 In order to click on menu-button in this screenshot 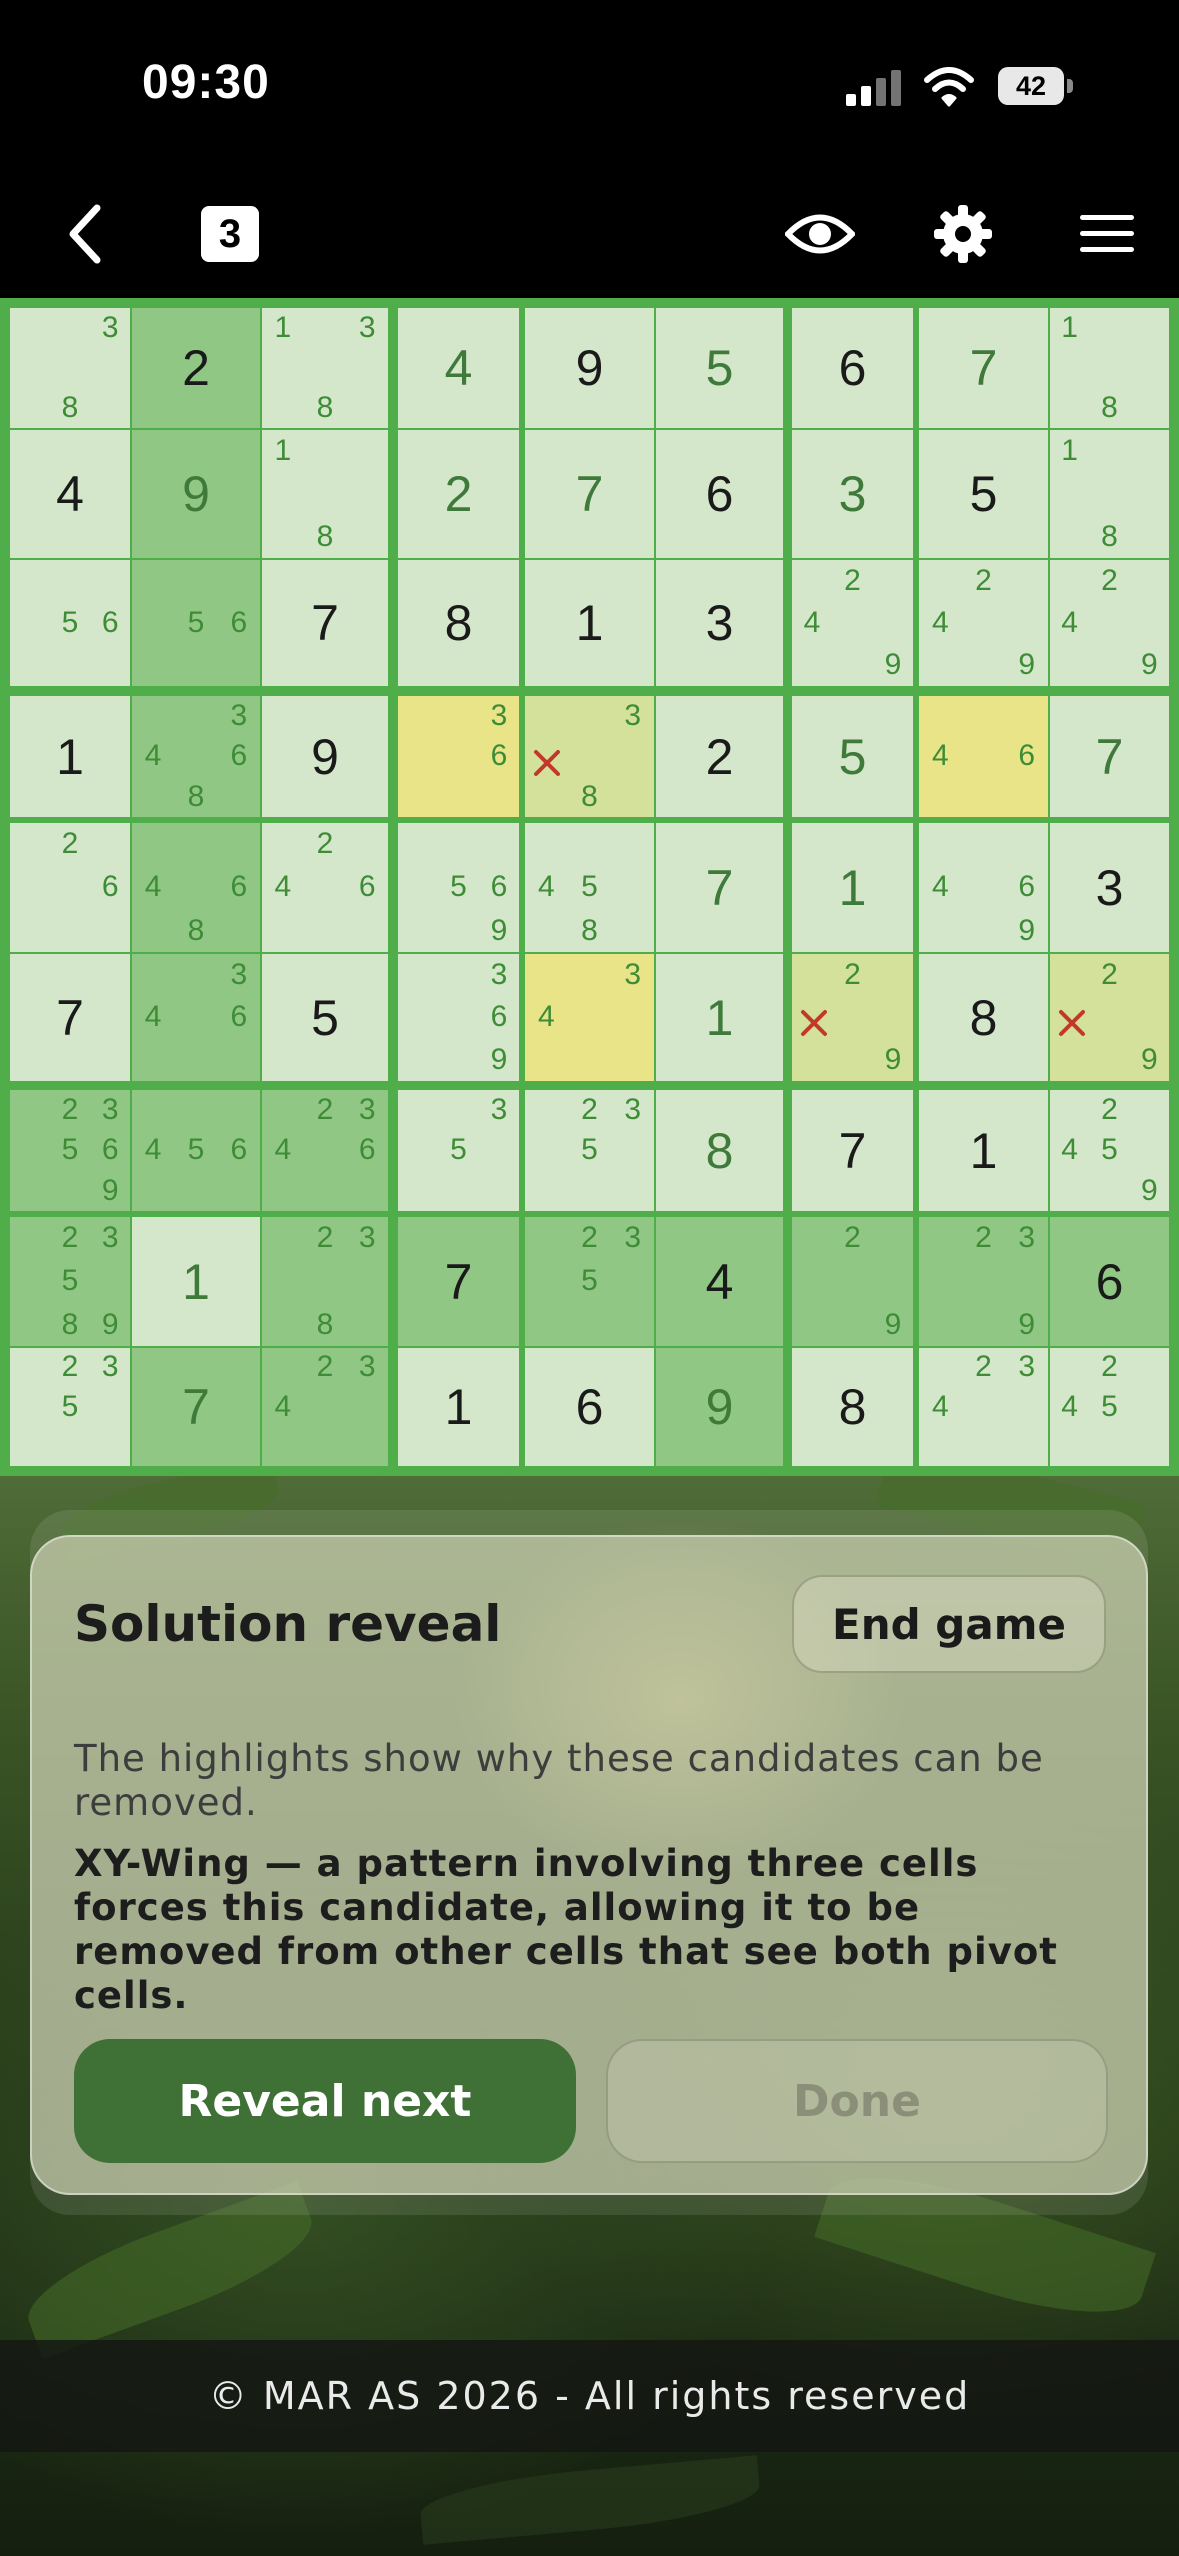, I will do `click(1107, 234)`.